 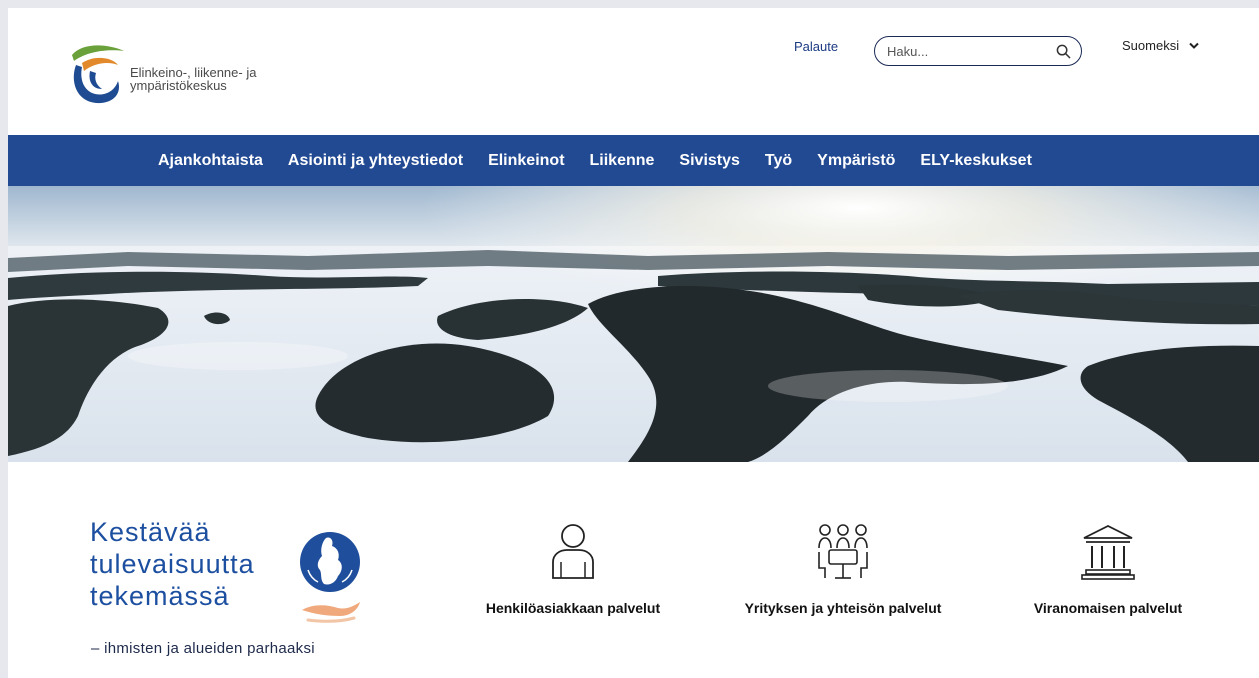 I want to click on meeting-icon, so click(x=843, y=551).